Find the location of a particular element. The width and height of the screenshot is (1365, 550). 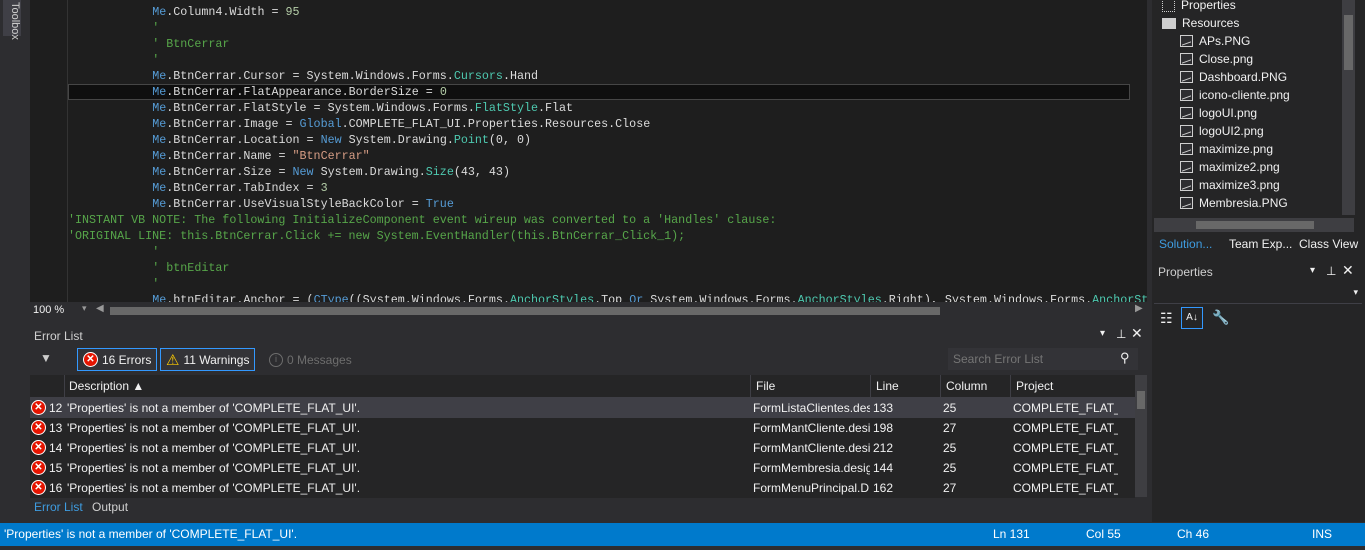

solution-horizontal-scrollbar is located at coordinates (1254, 225).